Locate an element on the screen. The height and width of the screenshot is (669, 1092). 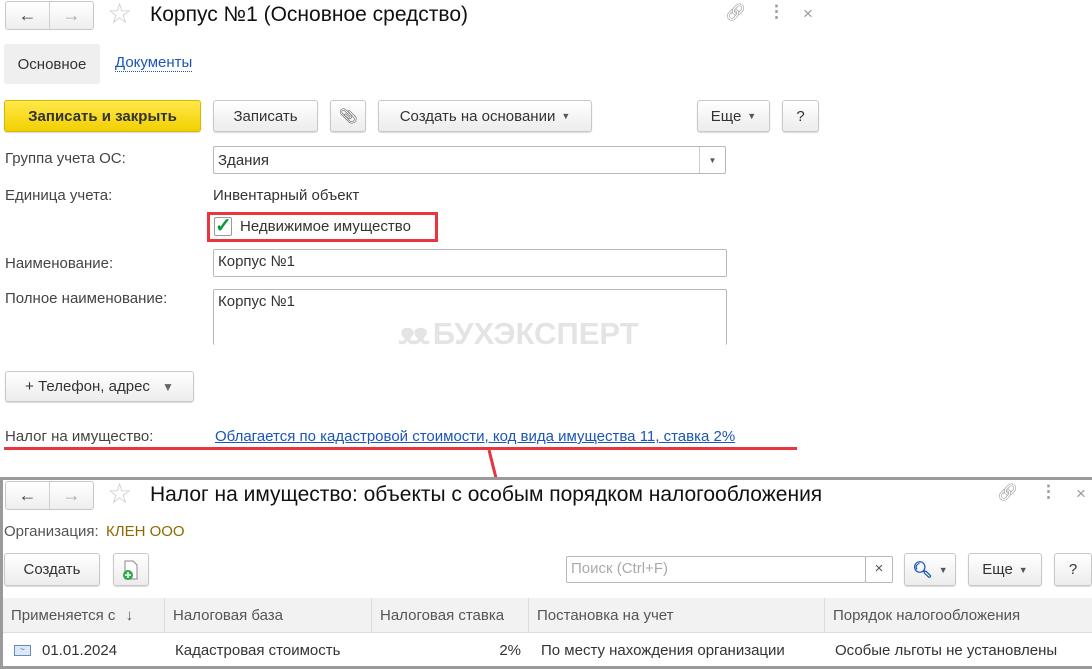
create-based-label: Создать на основании is located at coordinates (477, 116).